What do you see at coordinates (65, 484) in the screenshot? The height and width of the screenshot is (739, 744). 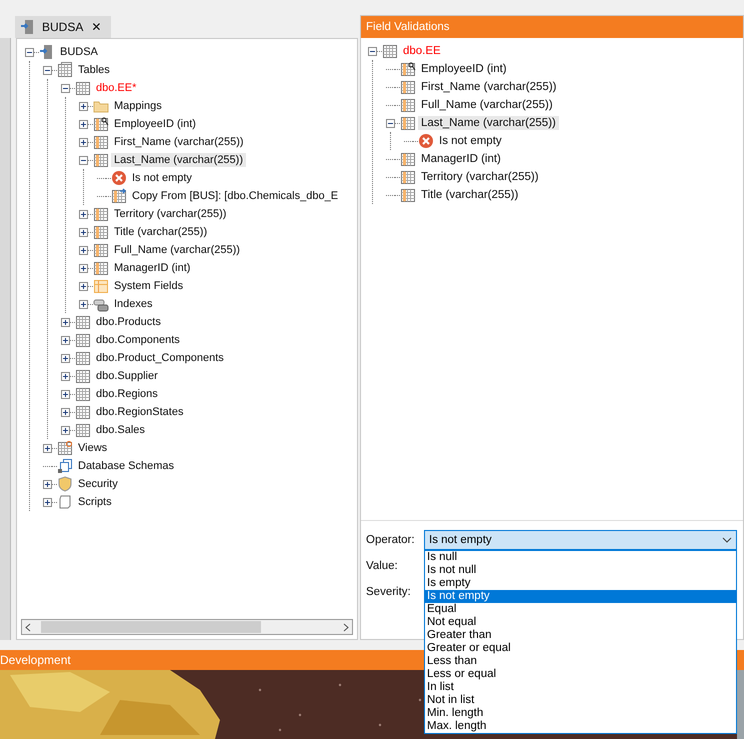 I see `shield-icon` at bounding box center [65, 484].